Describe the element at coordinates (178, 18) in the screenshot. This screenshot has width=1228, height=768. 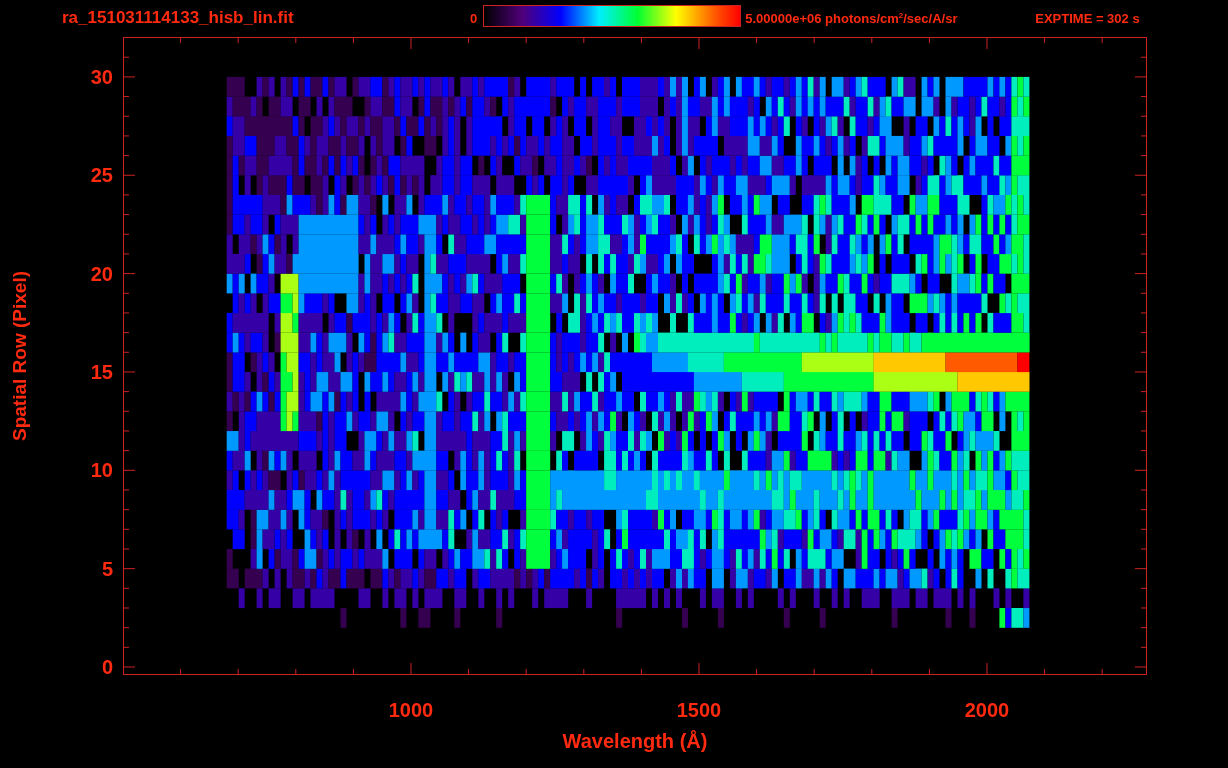
I see `plot-title: ra_151031114133_hisb_lin.fit` at that location.